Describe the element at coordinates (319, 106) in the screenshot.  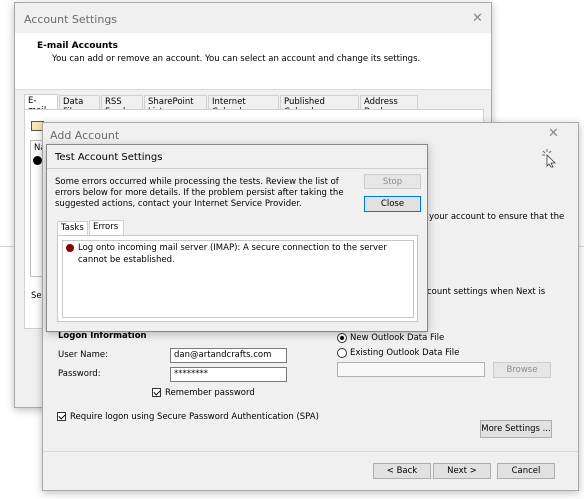
I see `tab-published-calendars: Published Calendars` at that location.